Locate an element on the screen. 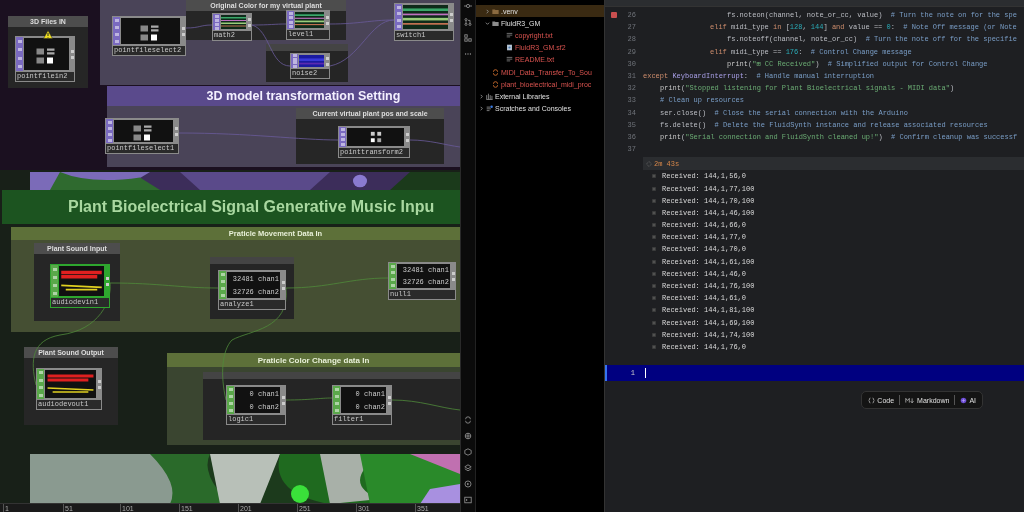 The image size is (1024, 512). ai-icon is located at coordinates (964, 400).